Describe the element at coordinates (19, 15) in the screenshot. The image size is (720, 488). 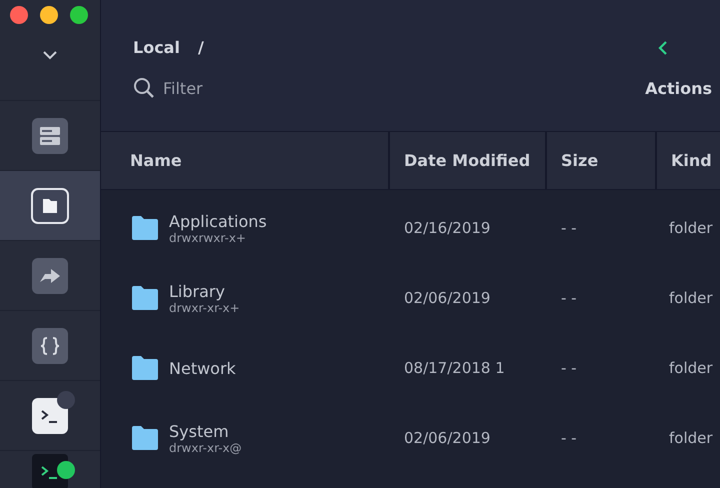
I see `close-button` at that location.